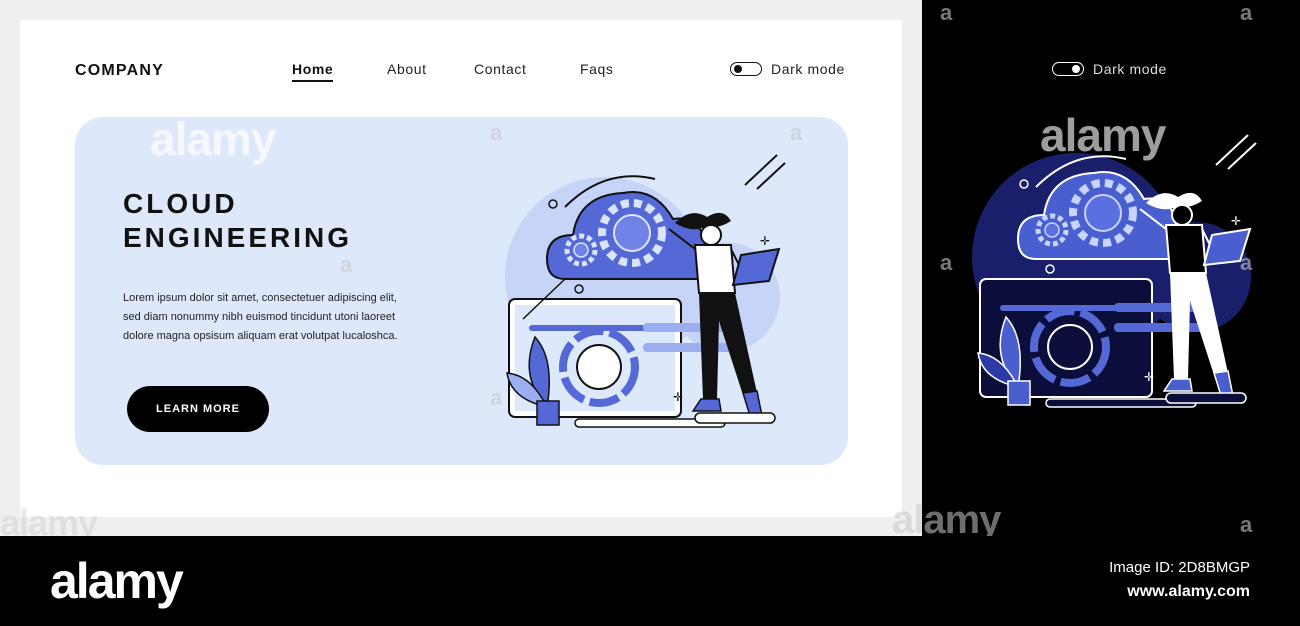 The width and height of the screenshot is (1300, 626). Describe the element at coordinates (597, 69) in the screenshot. I see `nav-faqs: Faqs` at that location.